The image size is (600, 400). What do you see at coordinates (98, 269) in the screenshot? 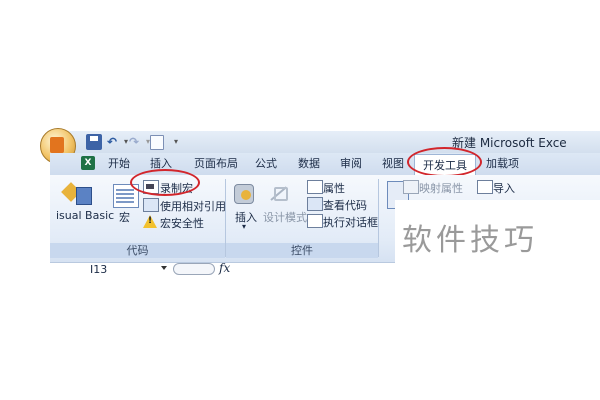
I see `name-box: I13` at bounding box center [98, 269].